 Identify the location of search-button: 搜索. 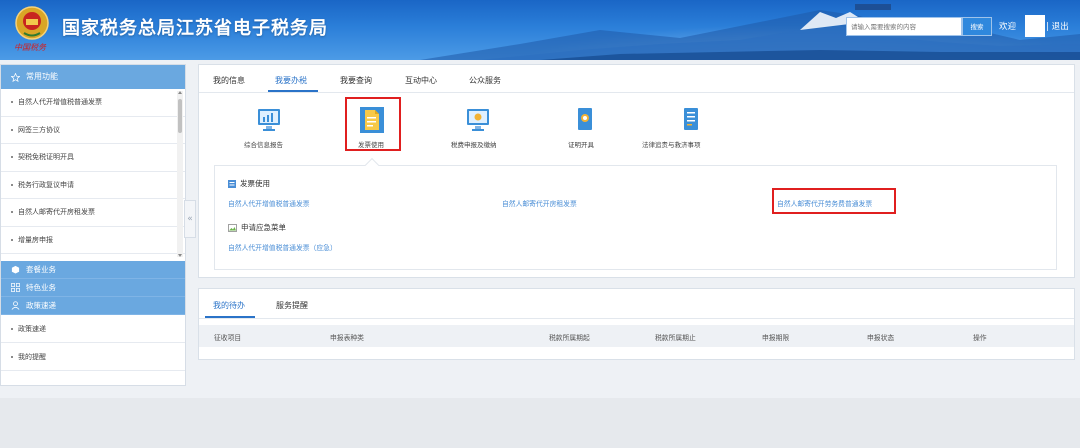
(977, 26).